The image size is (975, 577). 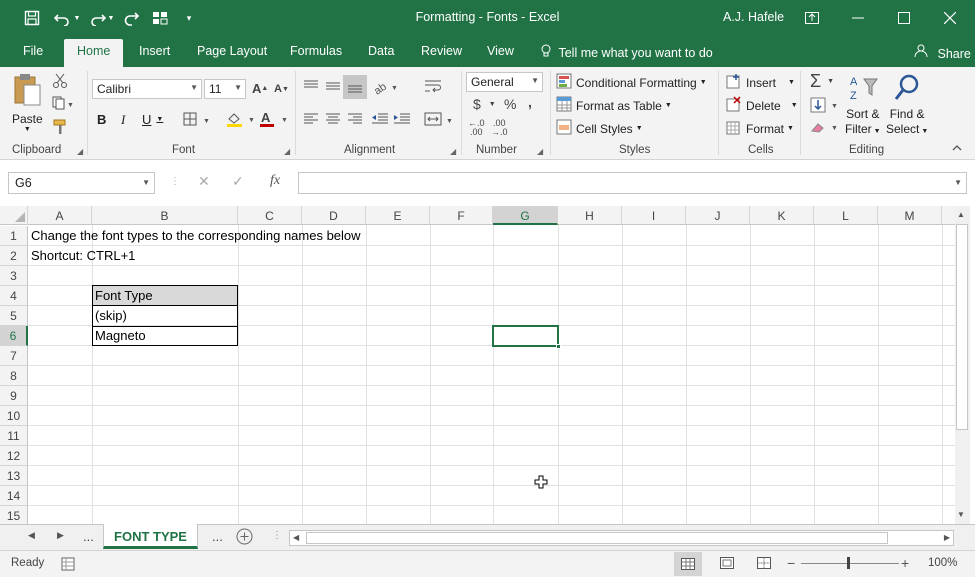 What do you see at coordinates (621, 538) in the screenshot?
I see `horizontal-scrollbar: ◀ ▶` at bounding box center [621, 538].